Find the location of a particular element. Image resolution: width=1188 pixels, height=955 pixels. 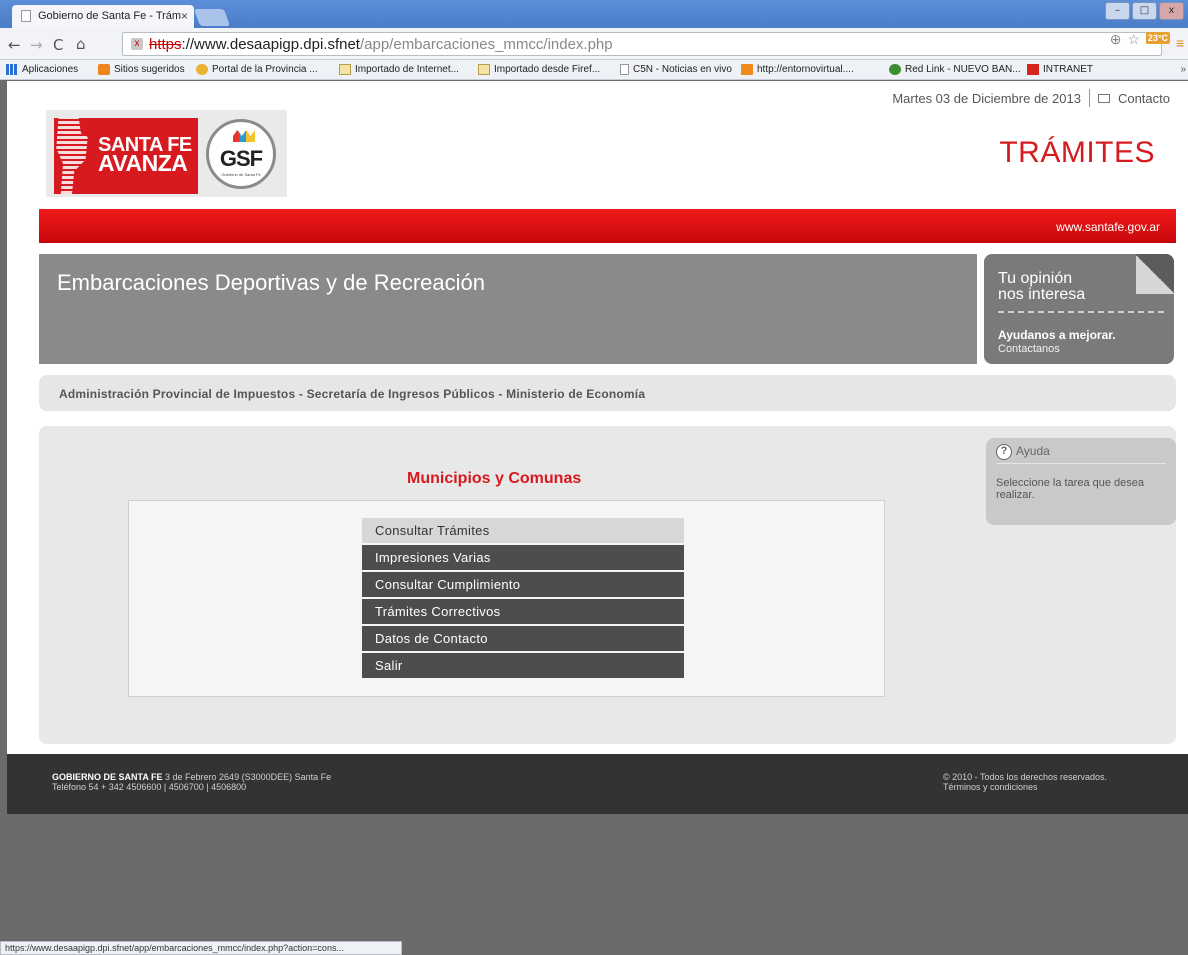

moodle-icon is located at coordinates (747, 69).